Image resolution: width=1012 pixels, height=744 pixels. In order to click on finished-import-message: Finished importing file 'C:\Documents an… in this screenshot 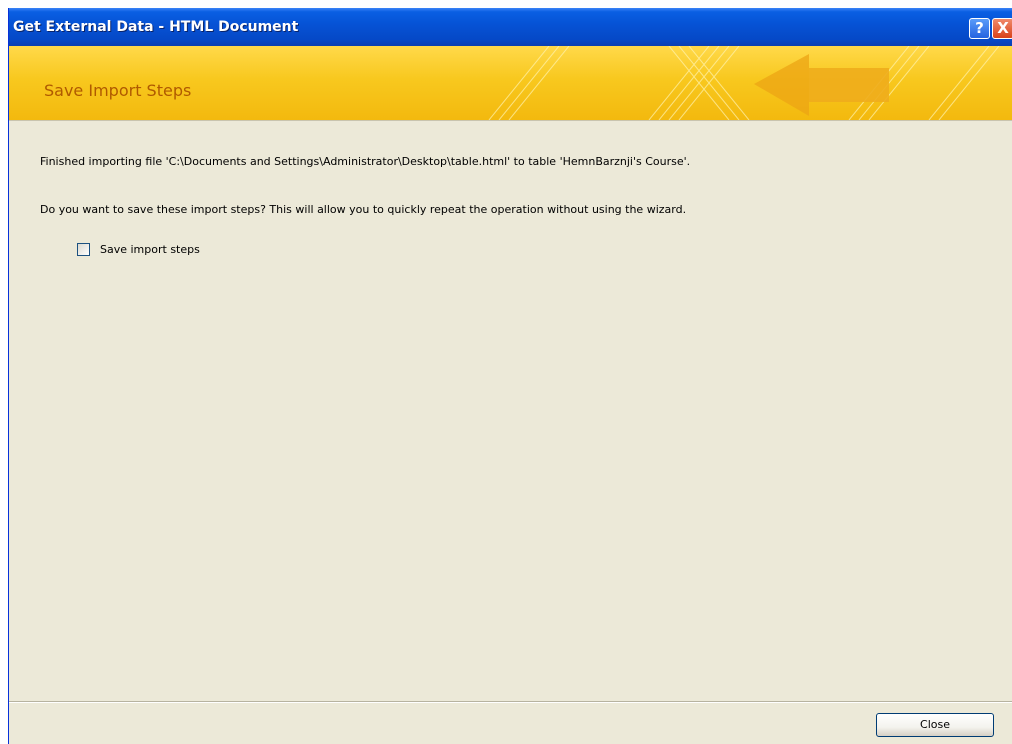, I will do `click(365, 161)`.